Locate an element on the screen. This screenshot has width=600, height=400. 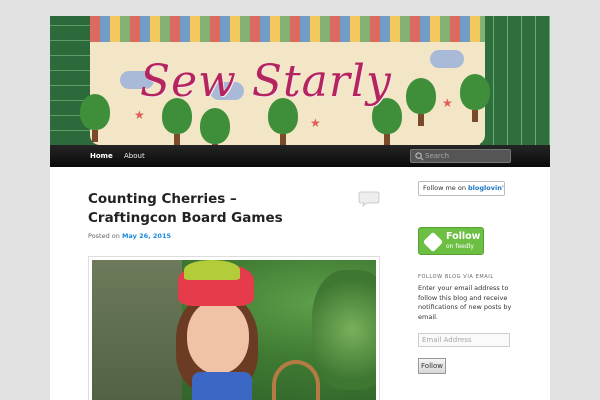
bloglovin-brand: bloglovin' is located at coordinates (486, 188).